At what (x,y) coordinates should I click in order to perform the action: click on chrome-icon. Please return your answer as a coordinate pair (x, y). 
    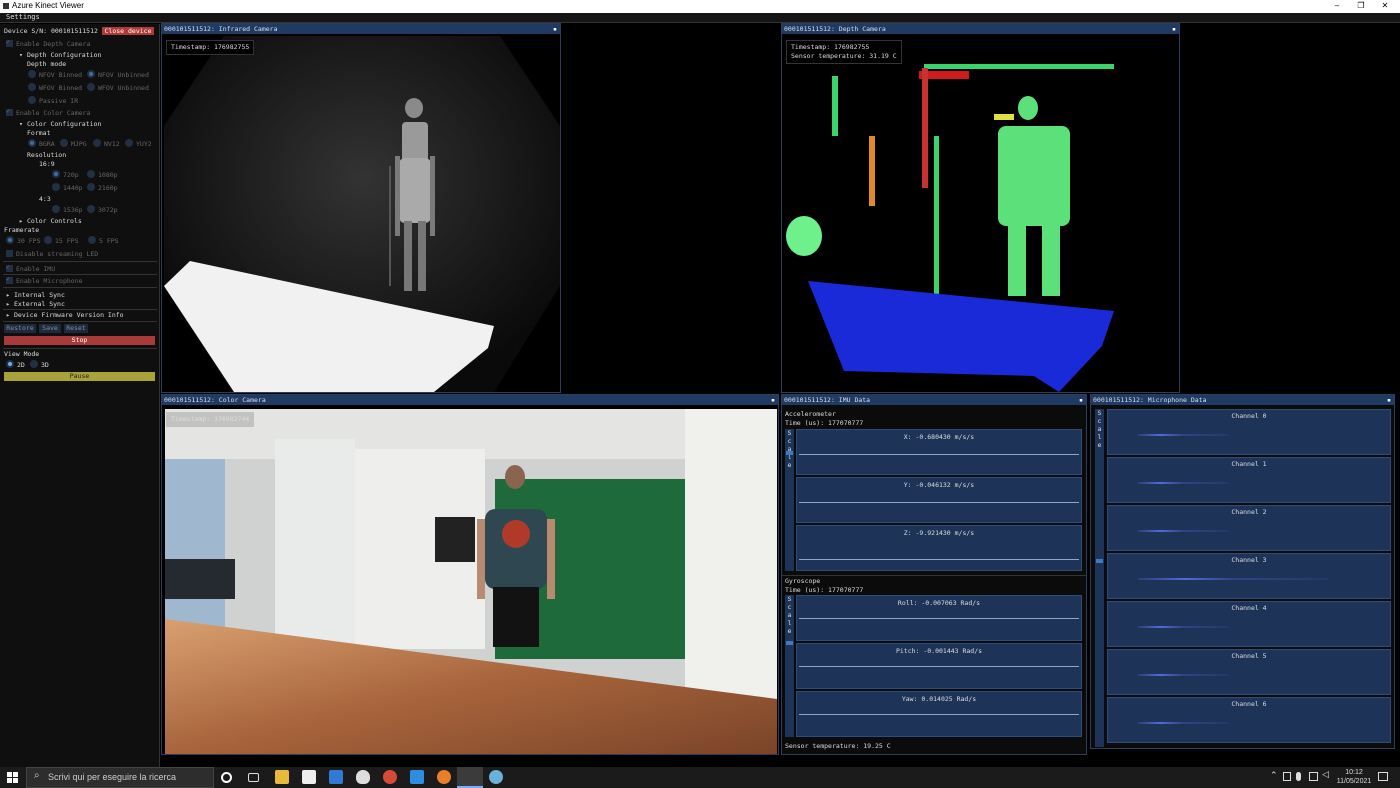
    Looking at the image, I should click on (390, 777).